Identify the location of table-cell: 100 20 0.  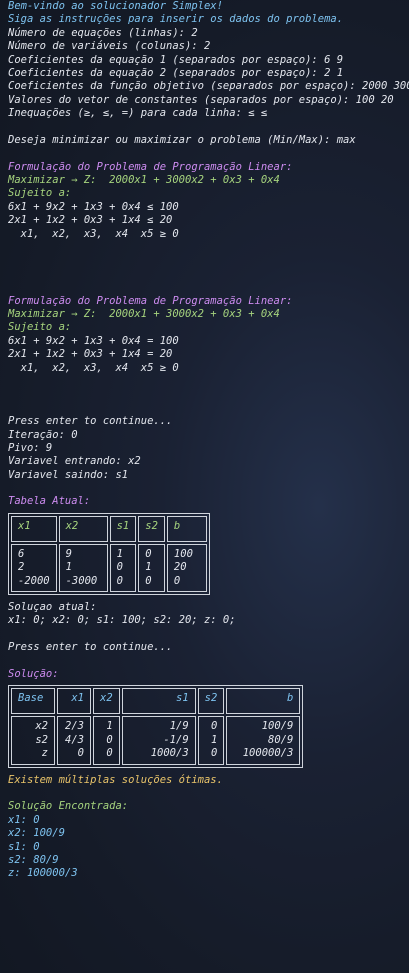
(186, 568).